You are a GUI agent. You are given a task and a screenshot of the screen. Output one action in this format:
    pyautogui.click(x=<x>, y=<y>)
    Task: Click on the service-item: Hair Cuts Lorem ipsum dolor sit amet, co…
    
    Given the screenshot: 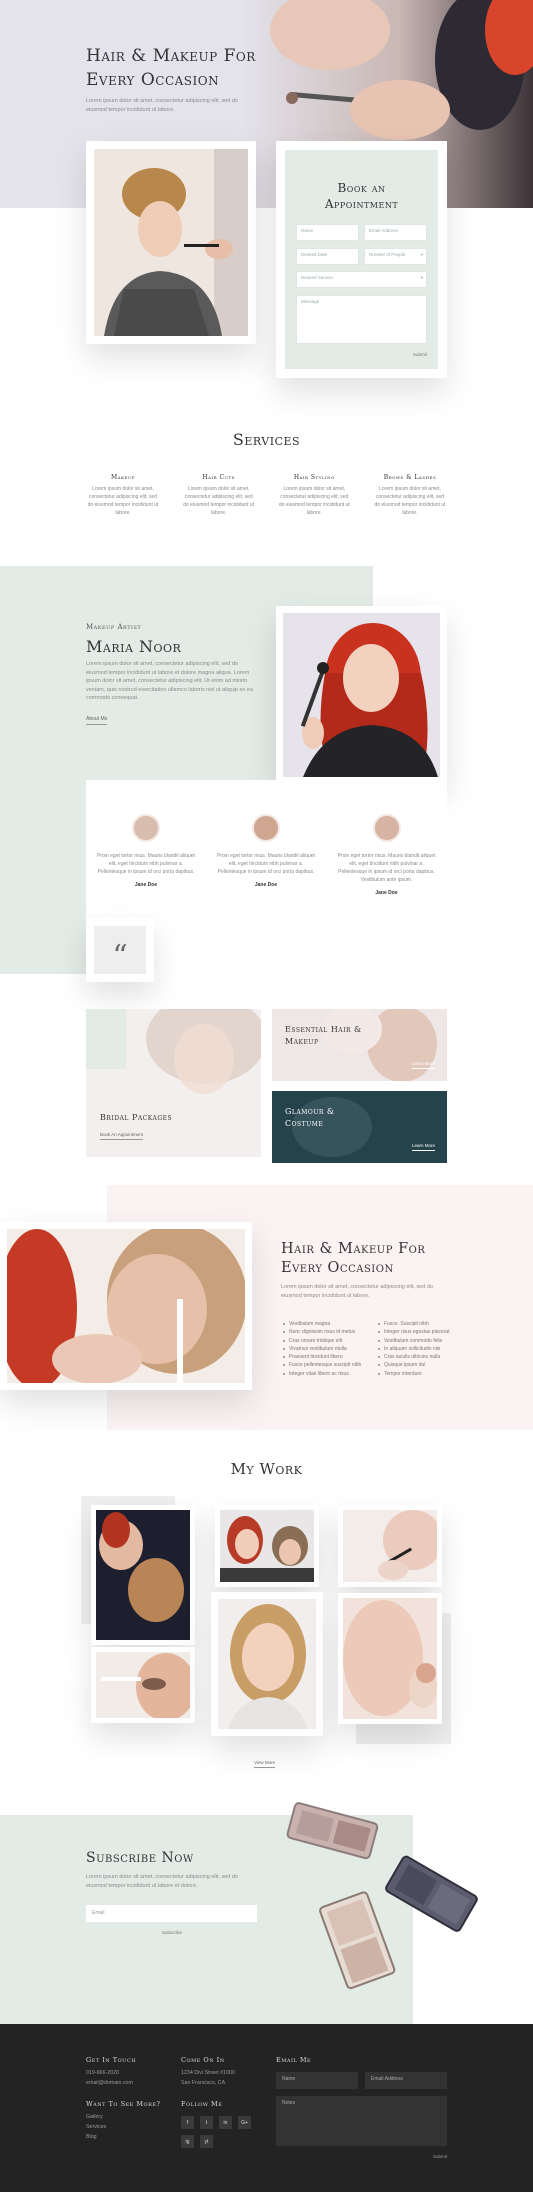 What is the action you would take?
    pyautogui.click(x=219, y=495)
    